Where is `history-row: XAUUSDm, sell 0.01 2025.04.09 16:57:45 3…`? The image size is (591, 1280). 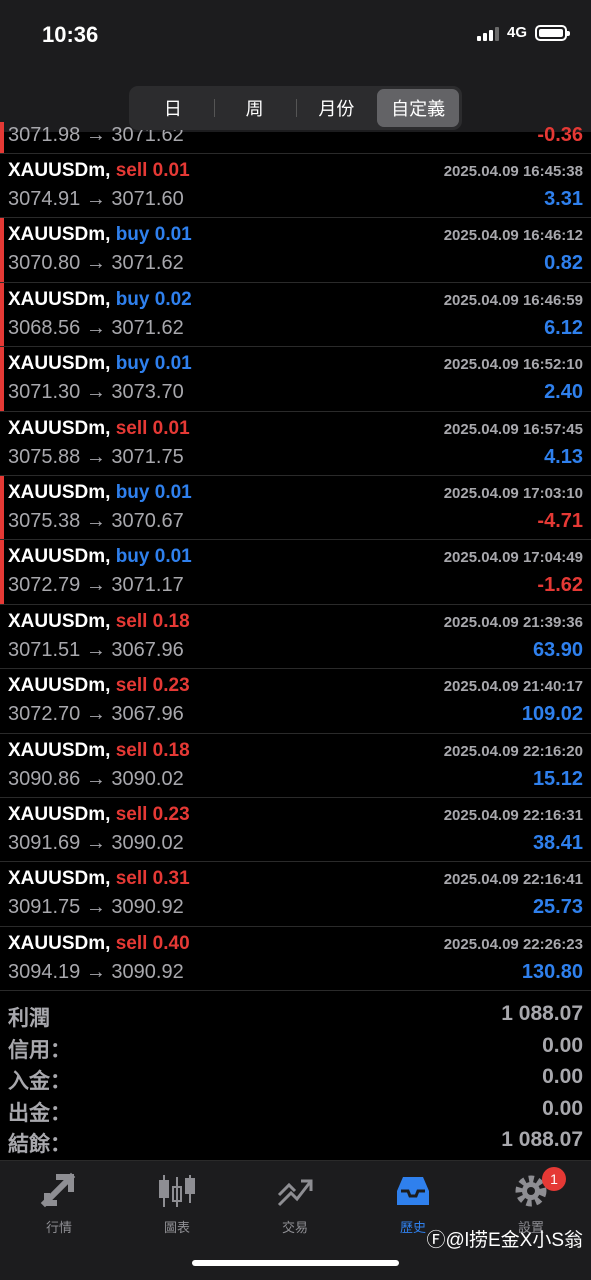 history-row: XAUUSDm, sell 0.01 2025.04.09 16:57:45 3… is located at coordinates (295, 444).